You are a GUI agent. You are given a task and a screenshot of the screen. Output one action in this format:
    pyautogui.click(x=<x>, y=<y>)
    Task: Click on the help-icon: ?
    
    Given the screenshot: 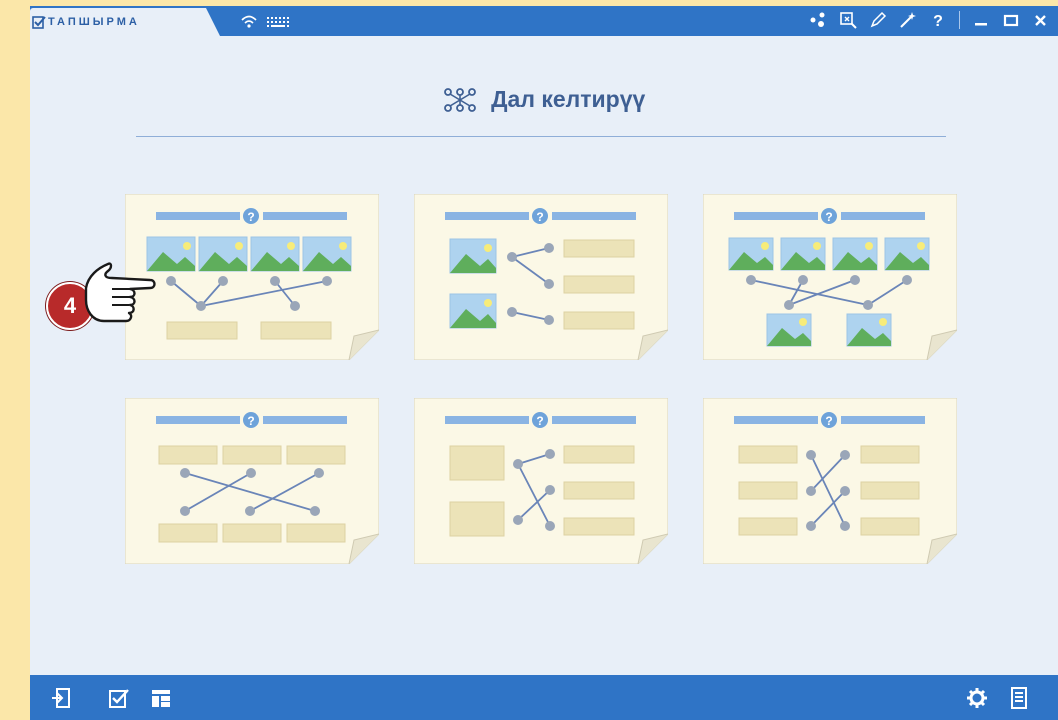 What is the action you would take?
    pyautogui.click(x=938, y=20)
    